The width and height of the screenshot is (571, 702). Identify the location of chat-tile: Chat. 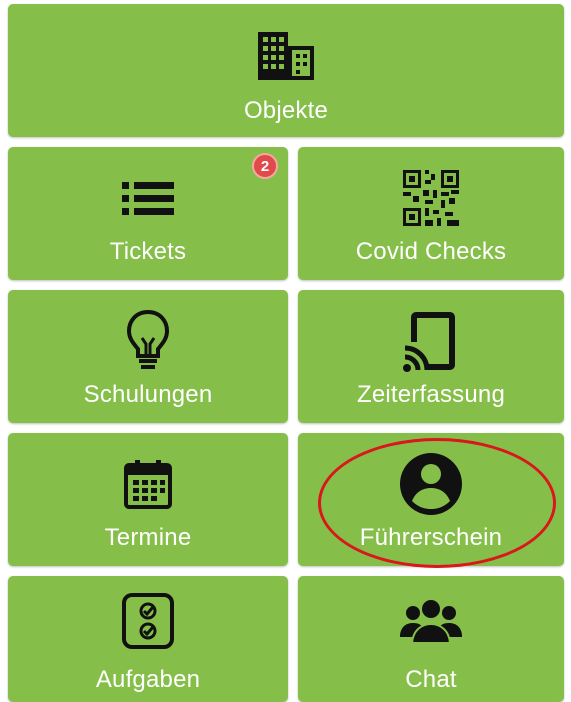
(431, 639).